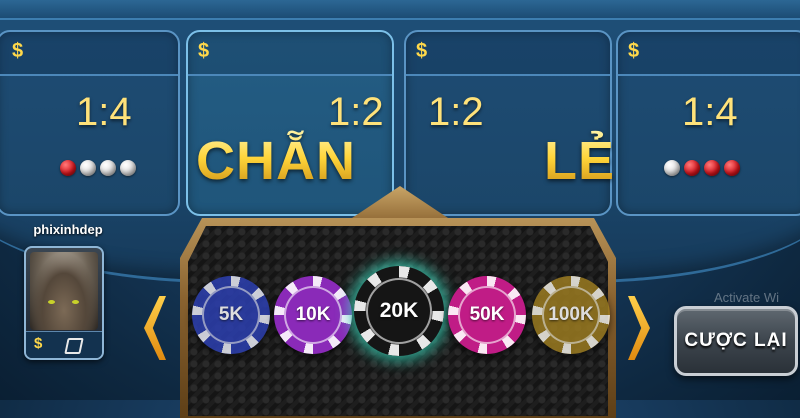  Describe the element at coordinates (639, 328) in the screenshot. I see `chevron-right-icon` at that location.